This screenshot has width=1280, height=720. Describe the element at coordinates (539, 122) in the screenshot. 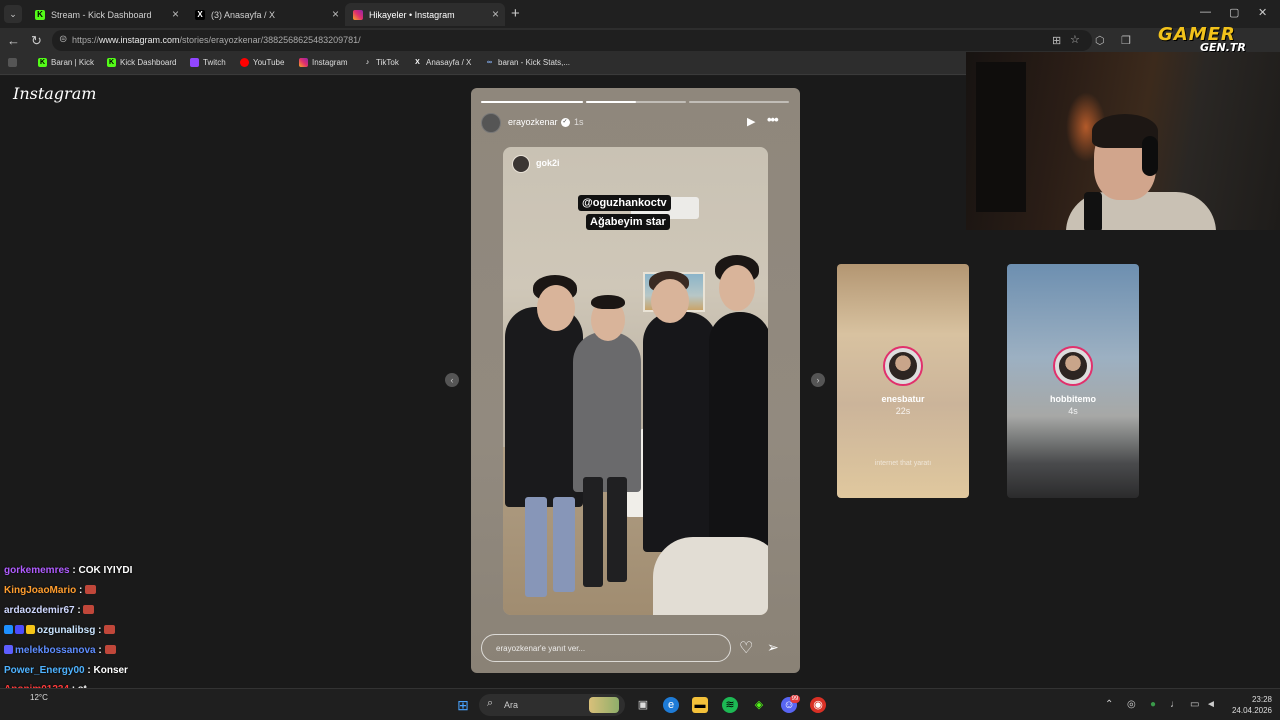

I see `story-username: erayozkenar ✓` at that location.